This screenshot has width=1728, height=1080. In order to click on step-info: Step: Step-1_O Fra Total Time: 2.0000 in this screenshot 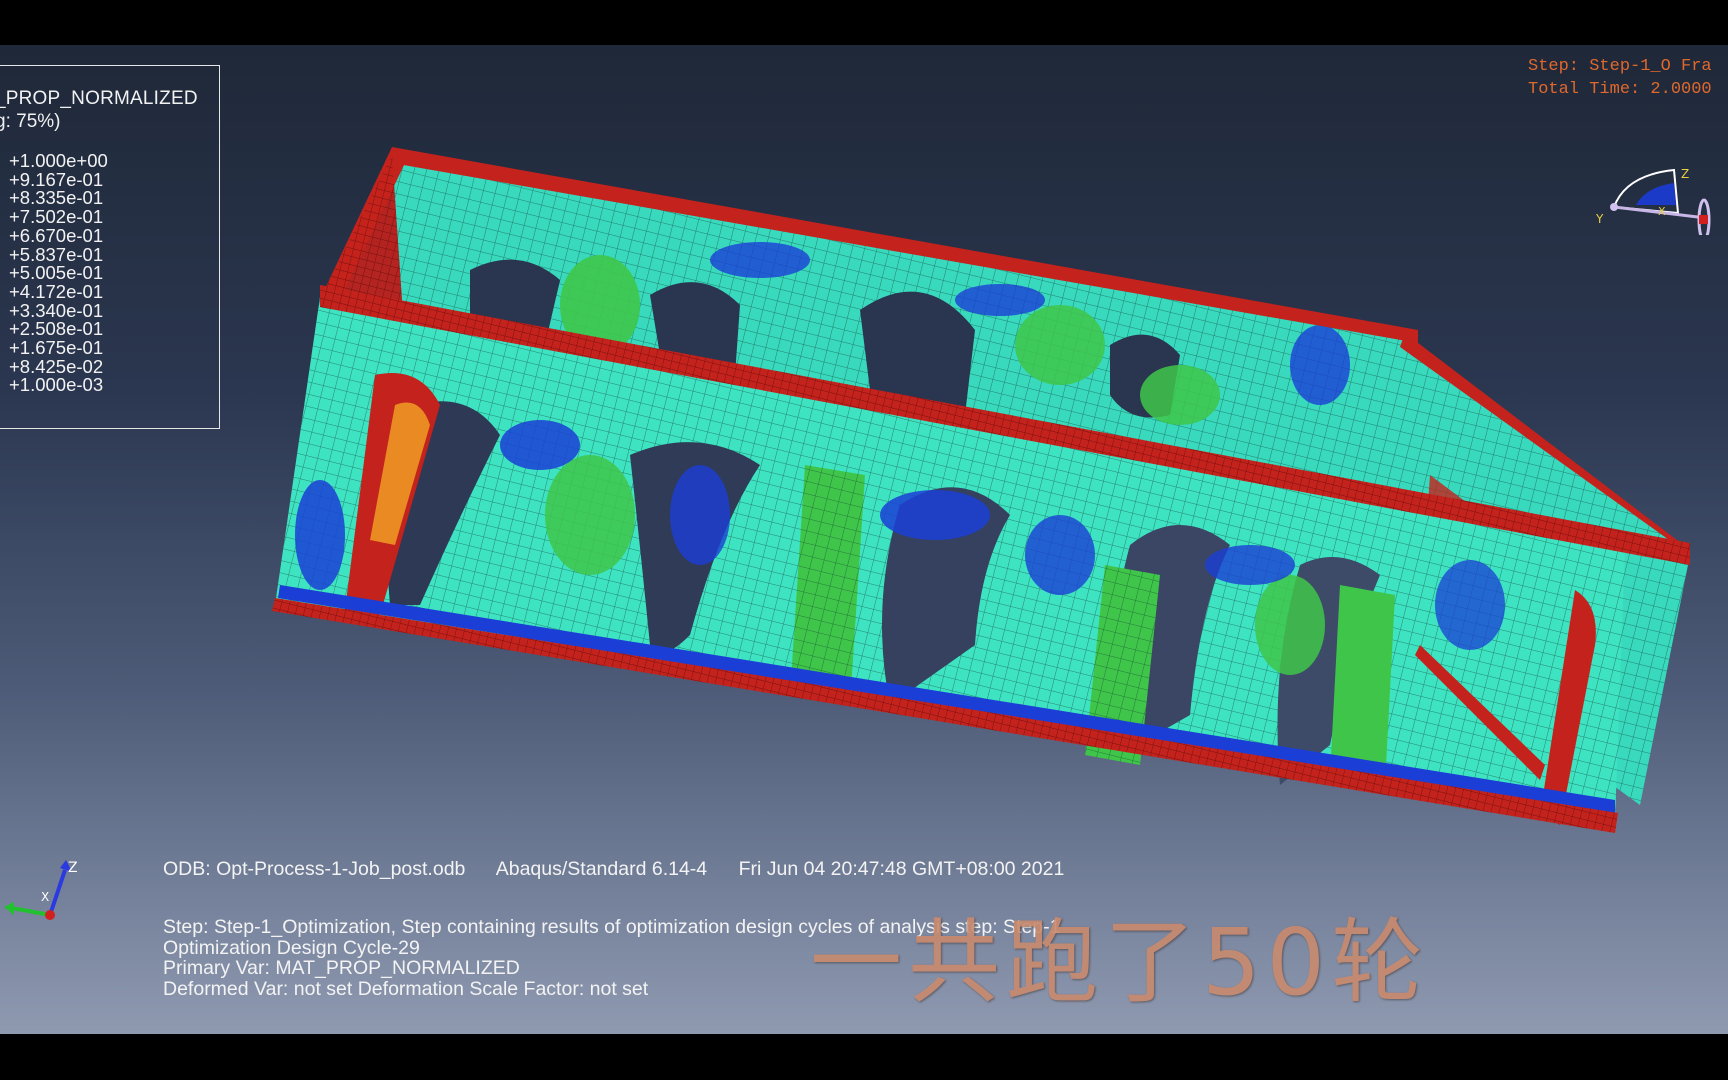, I will do `click(1628, 78)`.